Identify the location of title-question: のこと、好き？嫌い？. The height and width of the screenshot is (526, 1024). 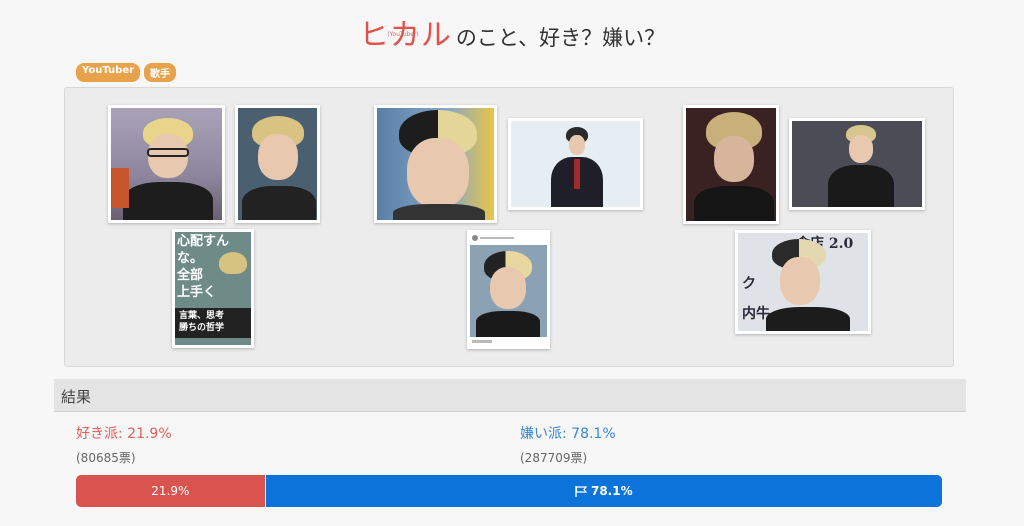
(560, 38).